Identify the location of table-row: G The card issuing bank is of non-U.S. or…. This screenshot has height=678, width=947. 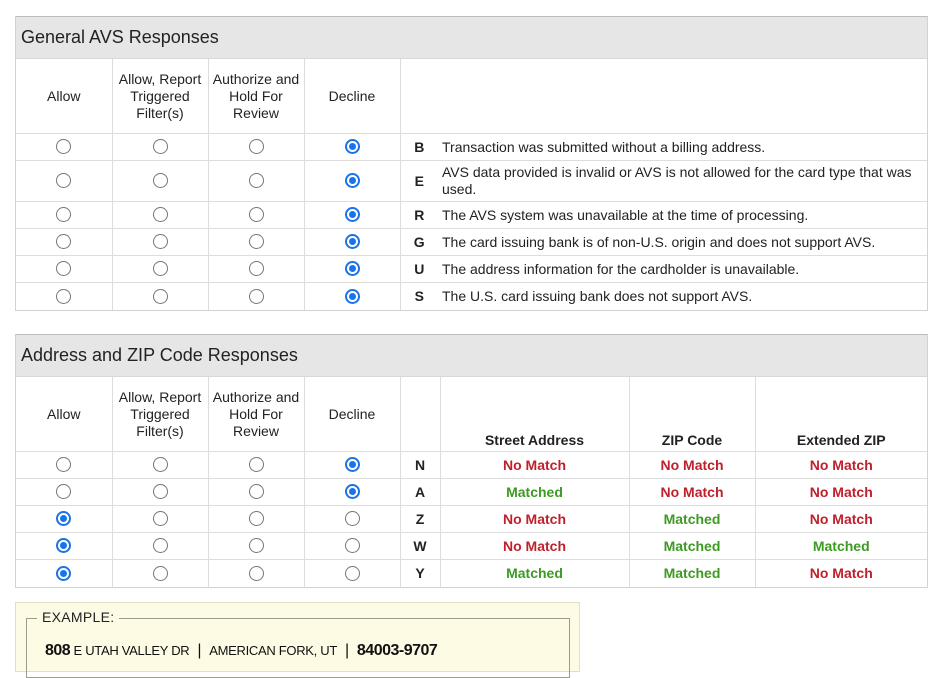
(471, 242).